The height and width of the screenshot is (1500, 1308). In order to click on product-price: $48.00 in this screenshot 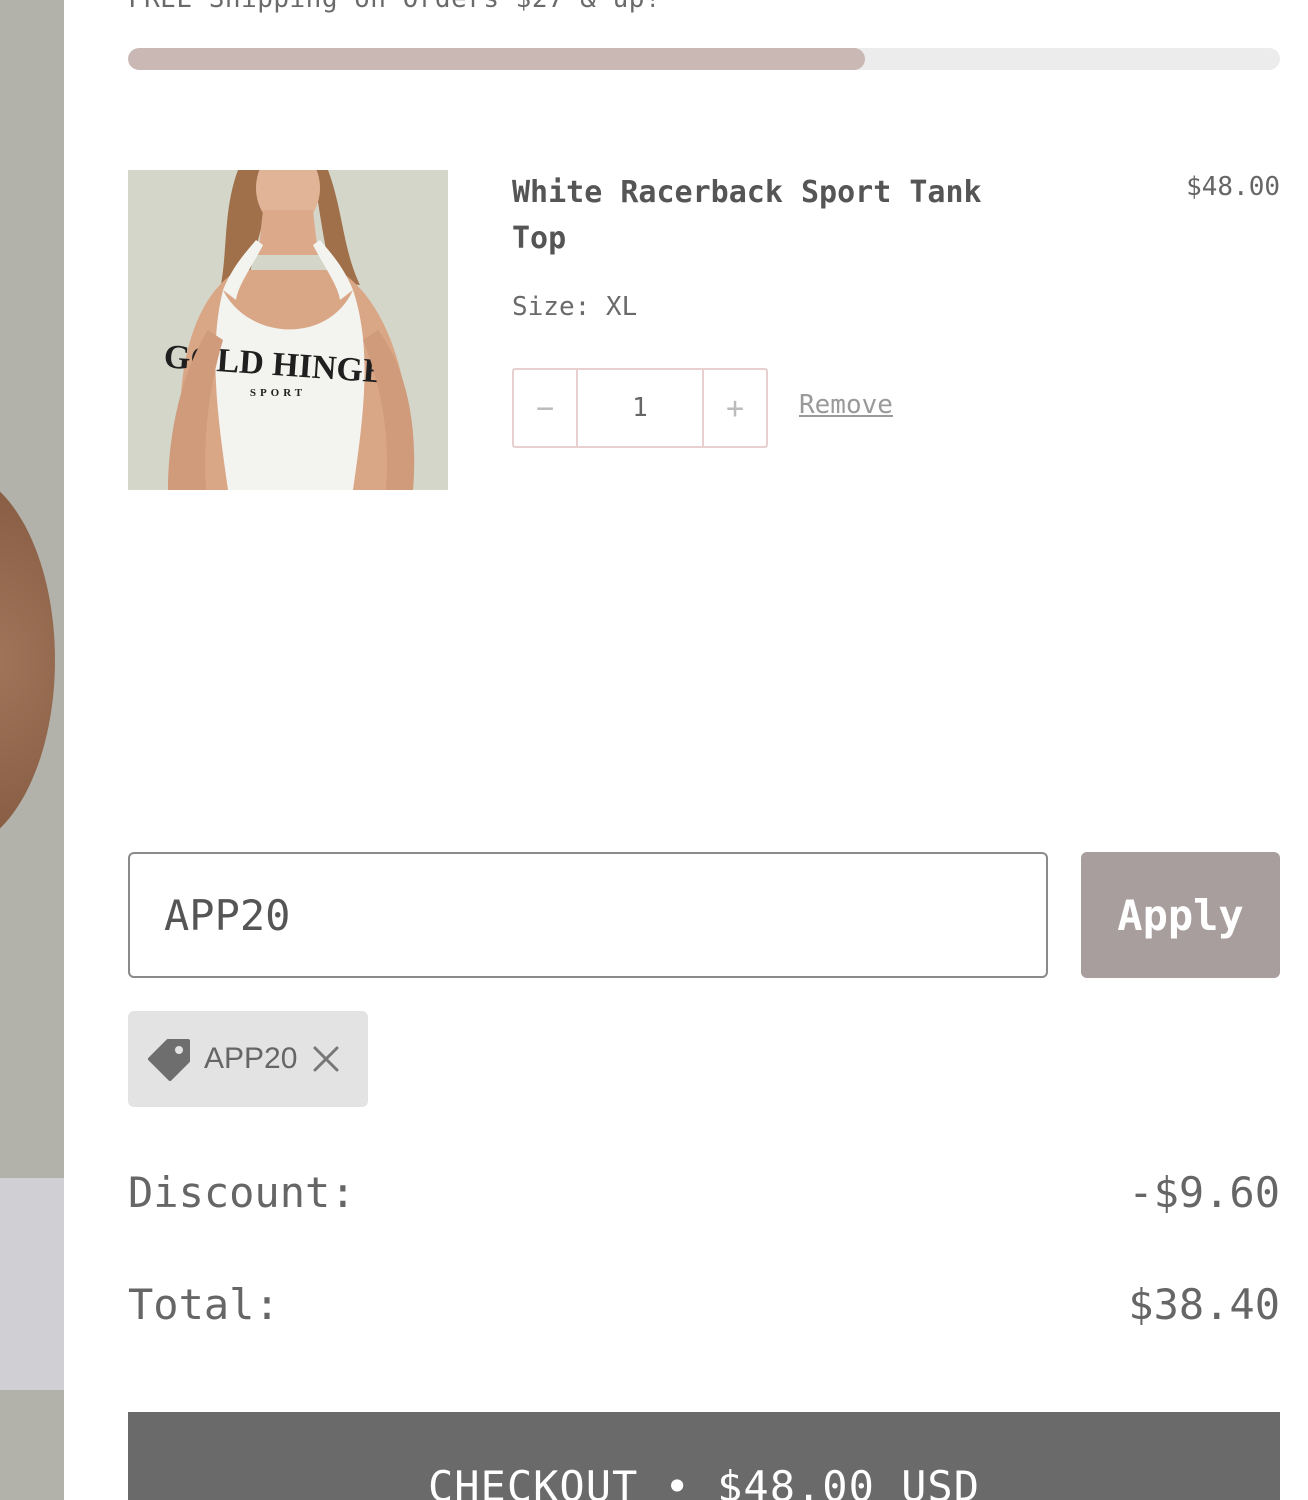, I will do `click(1233, 187)`.